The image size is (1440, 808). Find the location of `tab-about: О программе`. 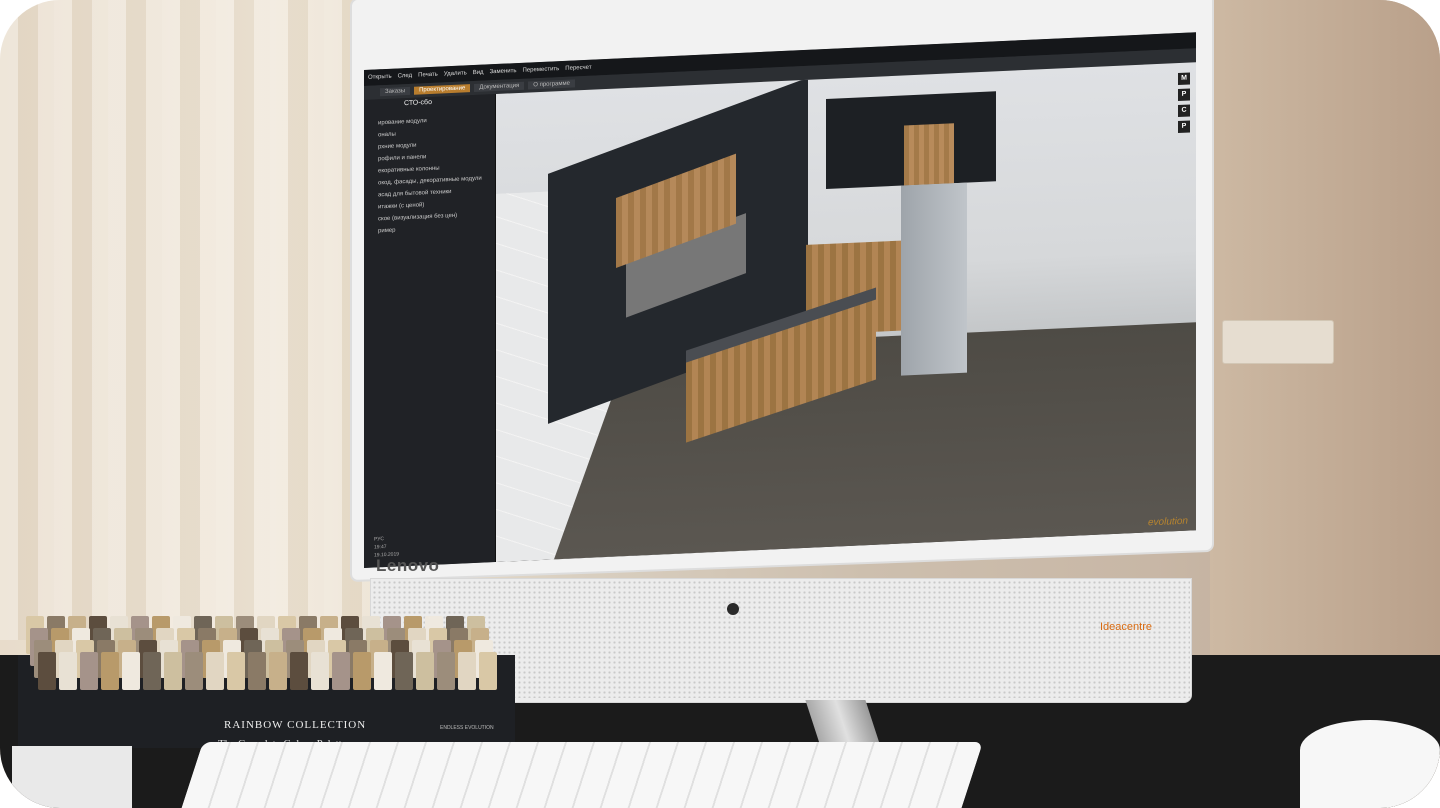

tab-about: О программе is located at coordinates (551, 84).